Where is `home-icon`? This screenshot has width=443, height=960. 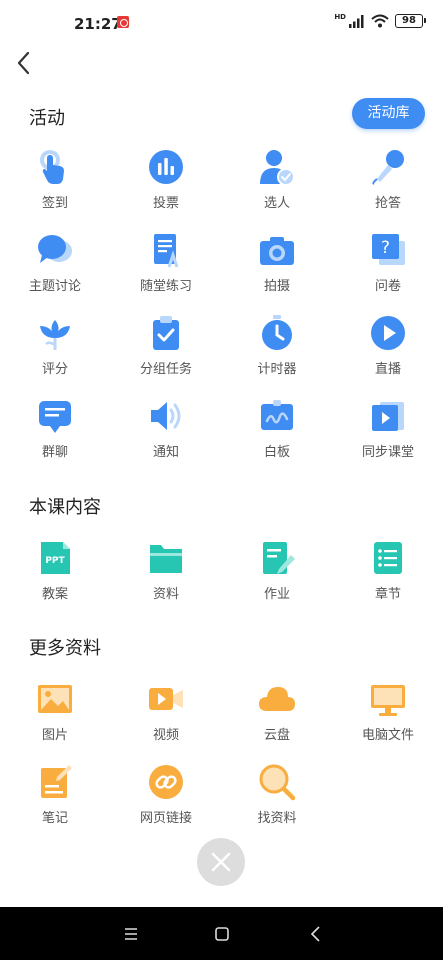
home-icon is located at coordinates (222, 934).